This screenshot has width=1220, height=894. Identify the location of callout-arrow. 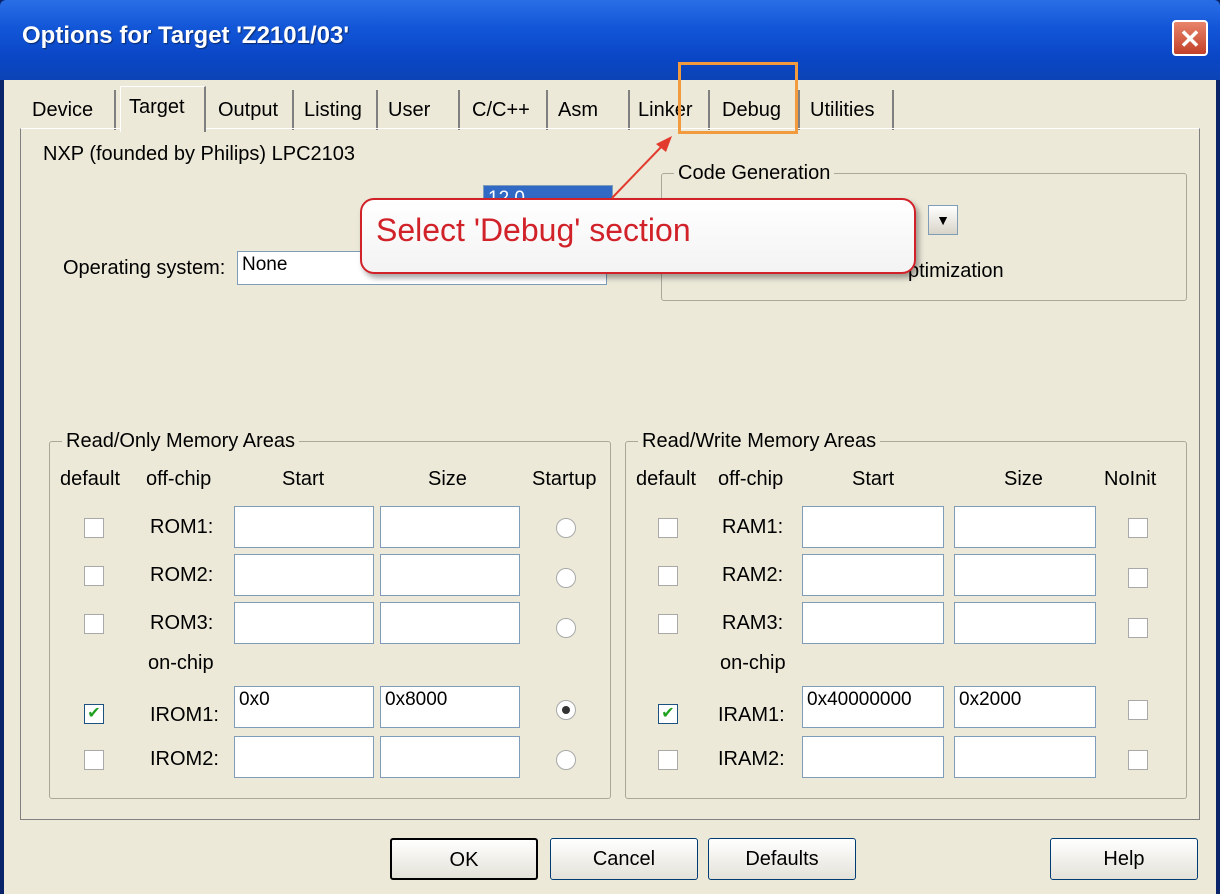
(641, 167).